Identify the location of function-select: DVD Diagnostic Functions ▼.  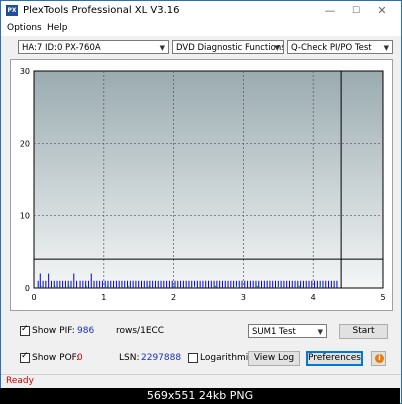
(228, 47).